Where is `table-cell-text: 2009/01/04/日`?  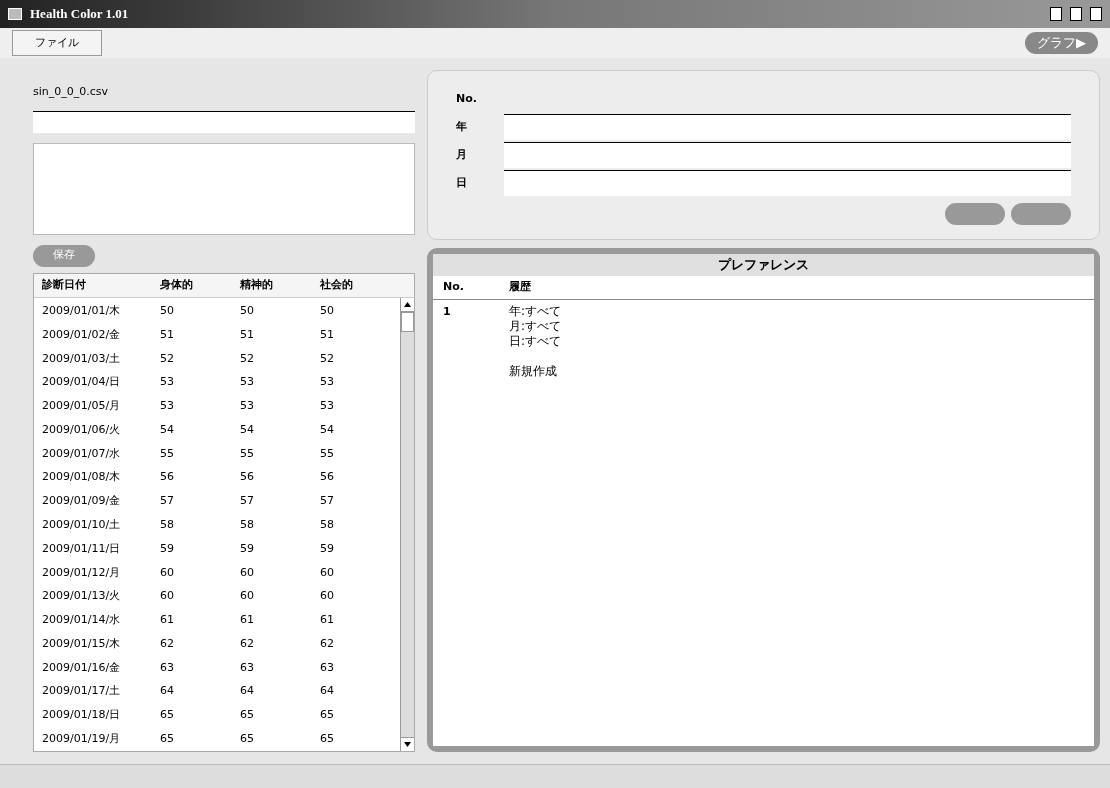
table-cell-text: 2009/01/04/日 is located at coordinates (81, 382).